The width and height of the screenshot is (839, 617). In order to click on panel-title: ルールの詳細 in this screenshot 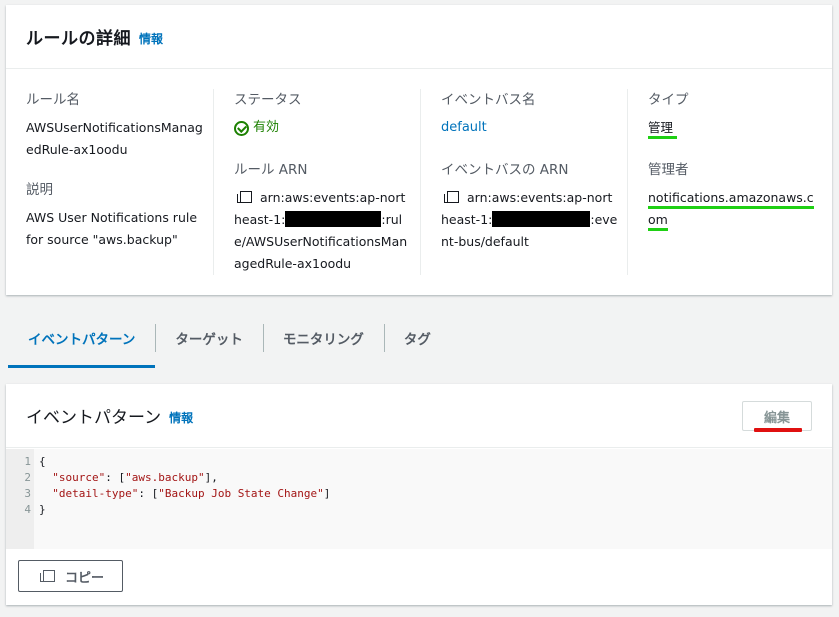, I will do `click(78, 39)`.